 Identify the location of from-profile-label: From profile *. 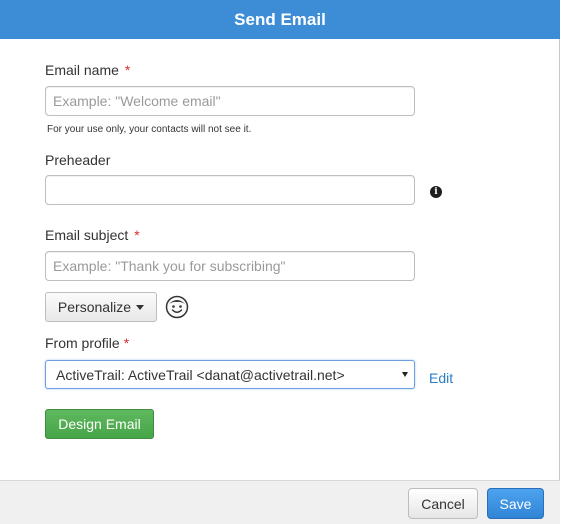
(87, 343).